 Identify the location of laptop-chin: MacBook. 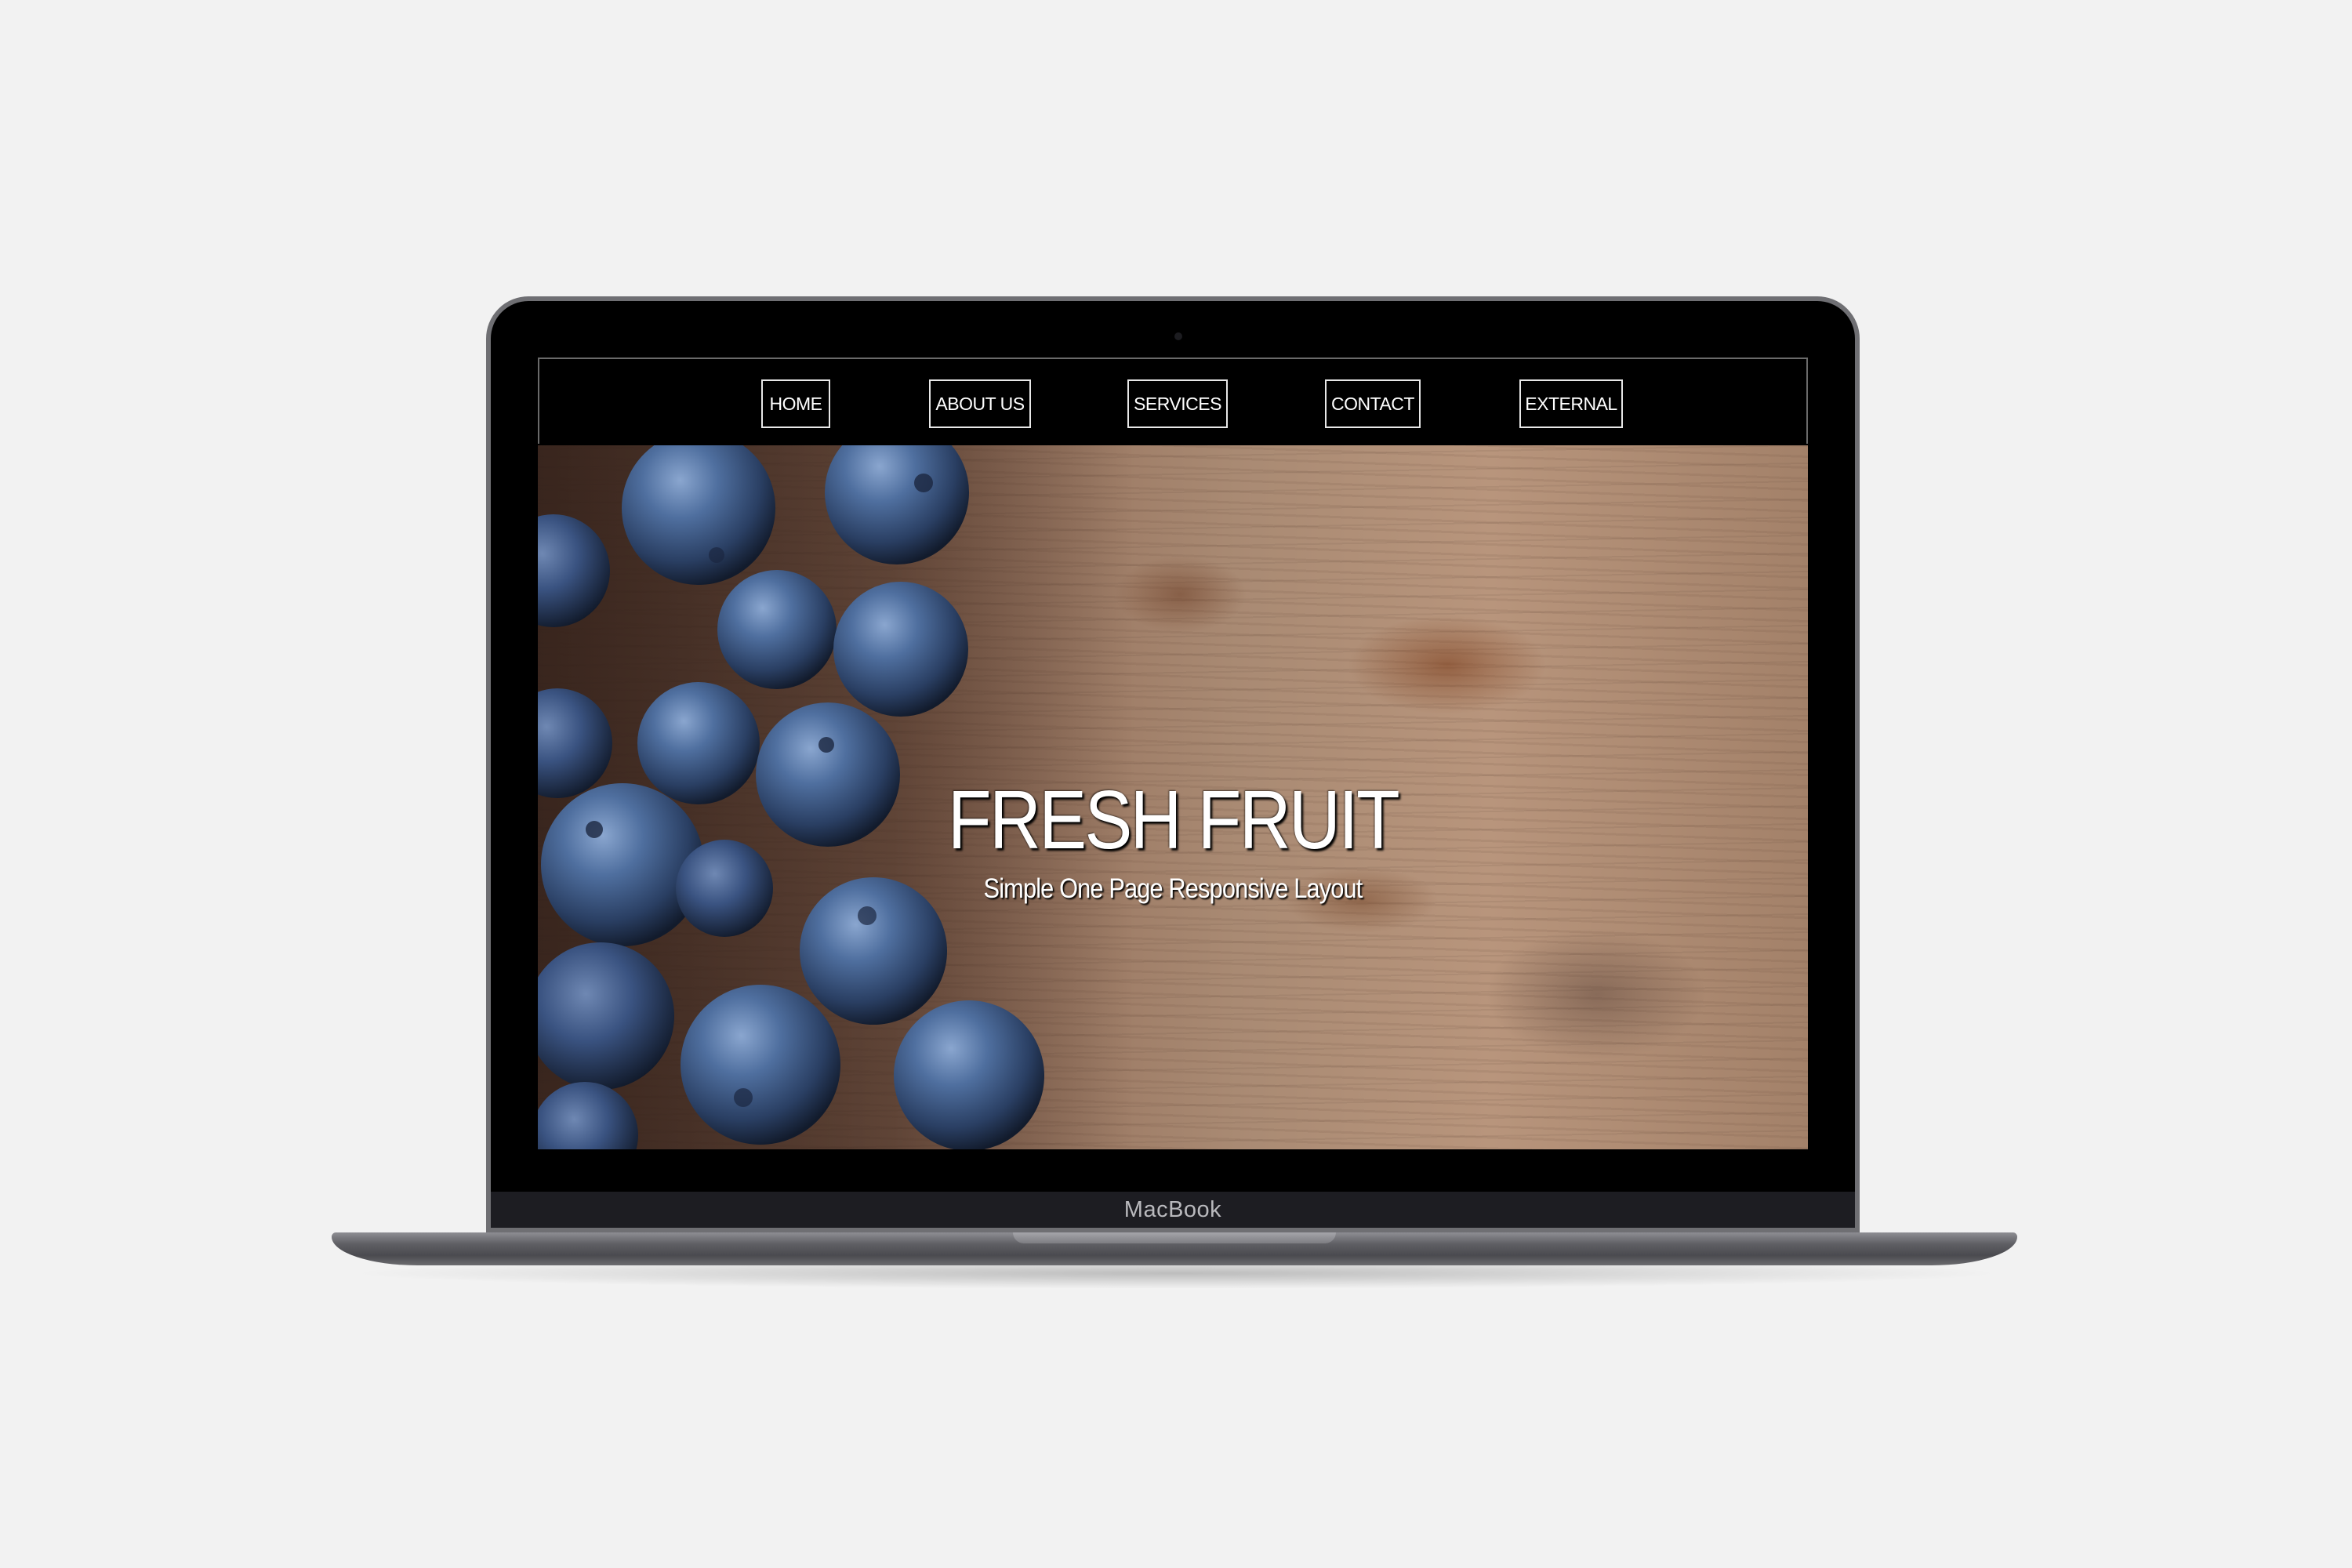
(1173, 1210).